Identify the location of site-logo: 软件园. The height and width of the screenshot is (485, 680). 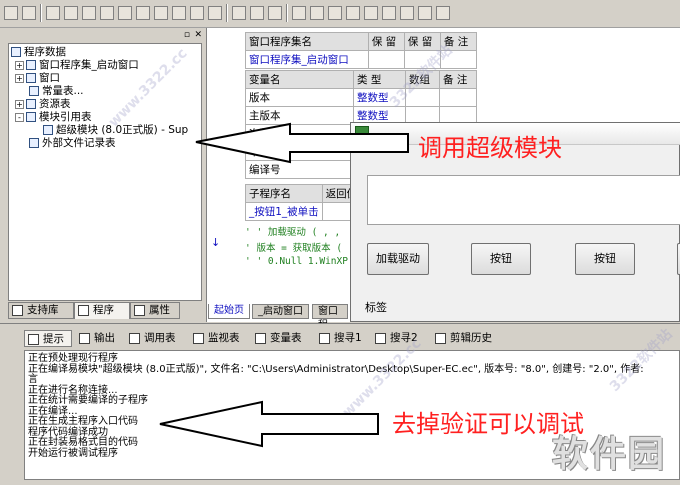
(608, 454).